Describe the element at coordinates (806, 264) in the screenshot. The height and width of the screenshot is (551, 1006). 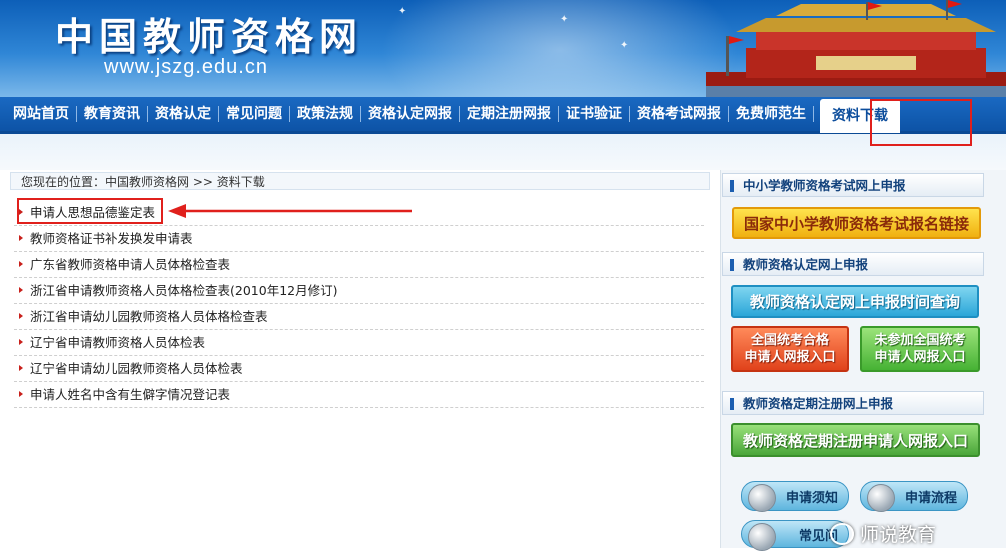
I see `section-title: 教师资格认定网上申报` at that location.